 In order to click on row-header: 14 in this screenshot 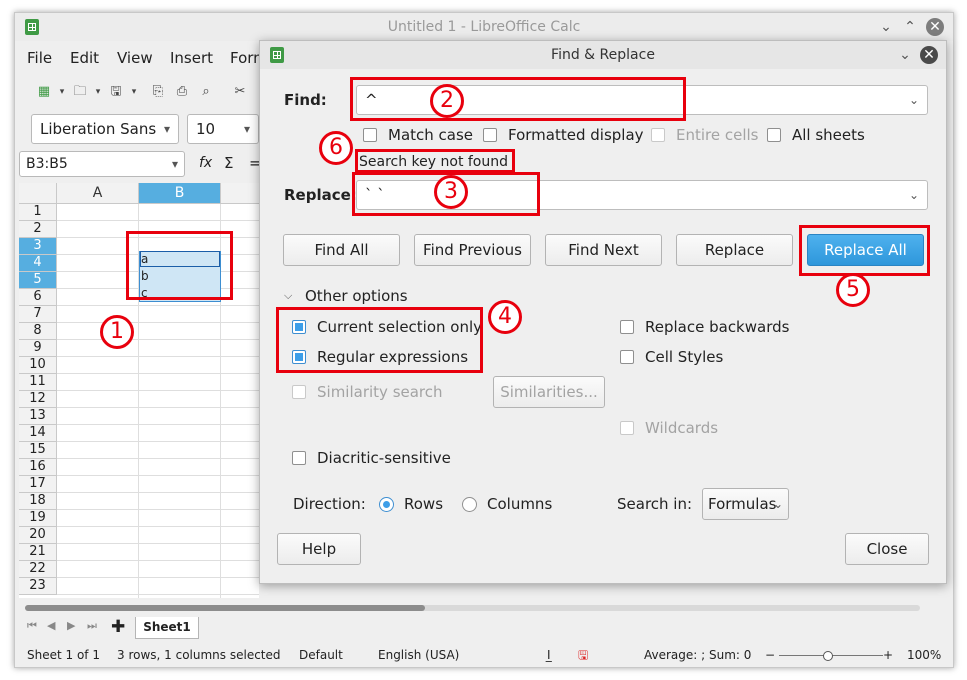, I will do `click(38, 433)`.